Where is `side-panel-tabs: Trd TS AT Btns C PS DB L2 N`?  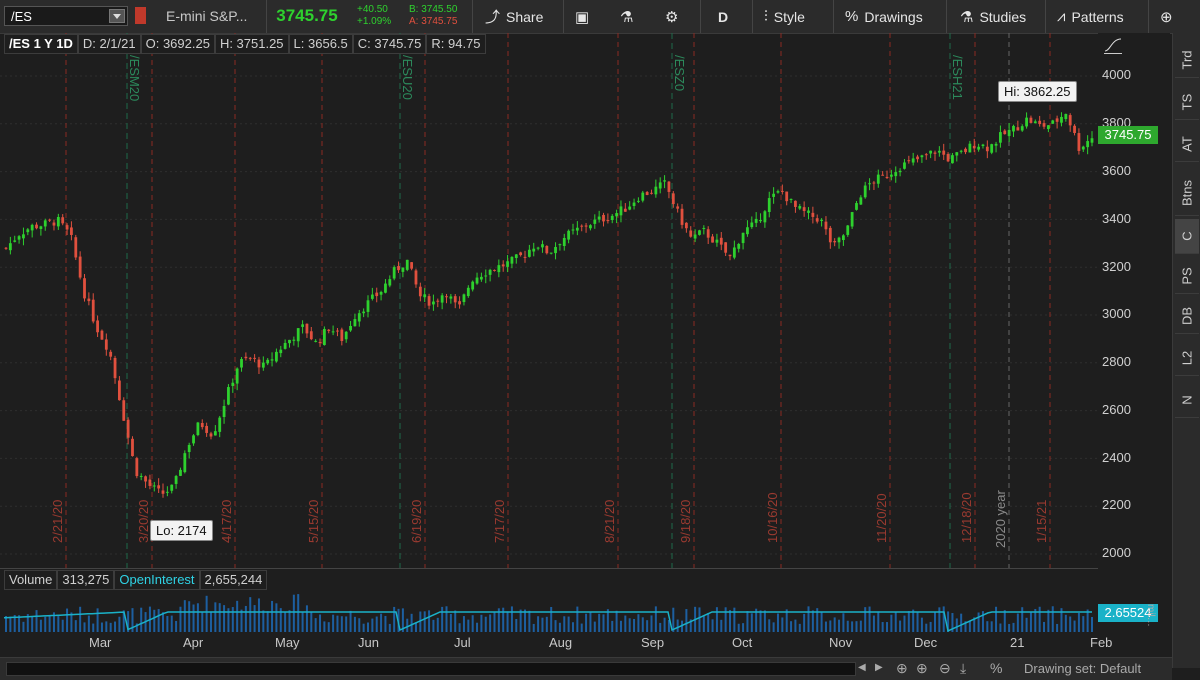
side-panel-tabs: Trd TS AT Btns C PS DB L2 N is located at coordinates (1186, 350).